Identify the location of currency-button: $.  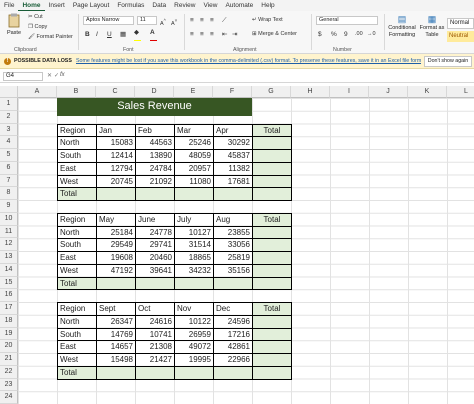
(320, 34).